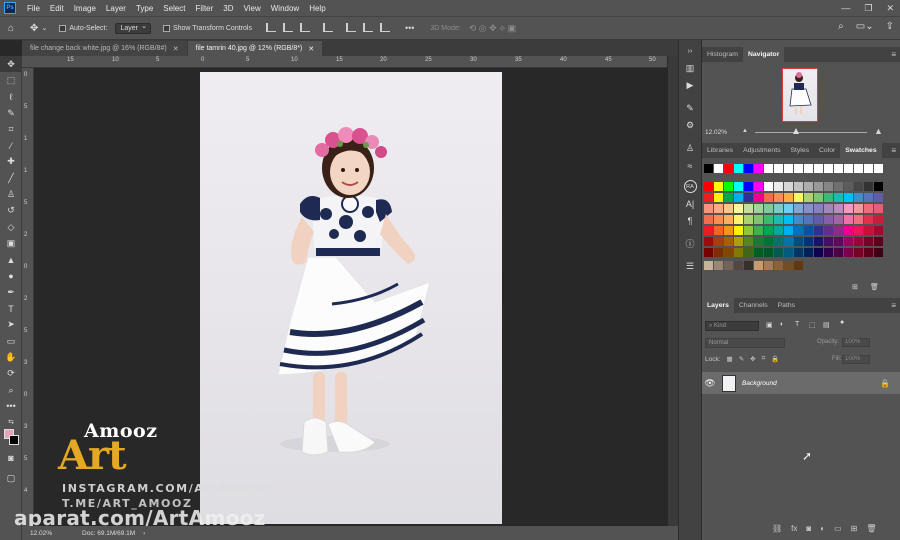 The height and width of the screenshot is (540, 900). Describe the element at coordinates (764, 359) in the screenshot. I see `lock-artboard-icon: ⌗` at that location.